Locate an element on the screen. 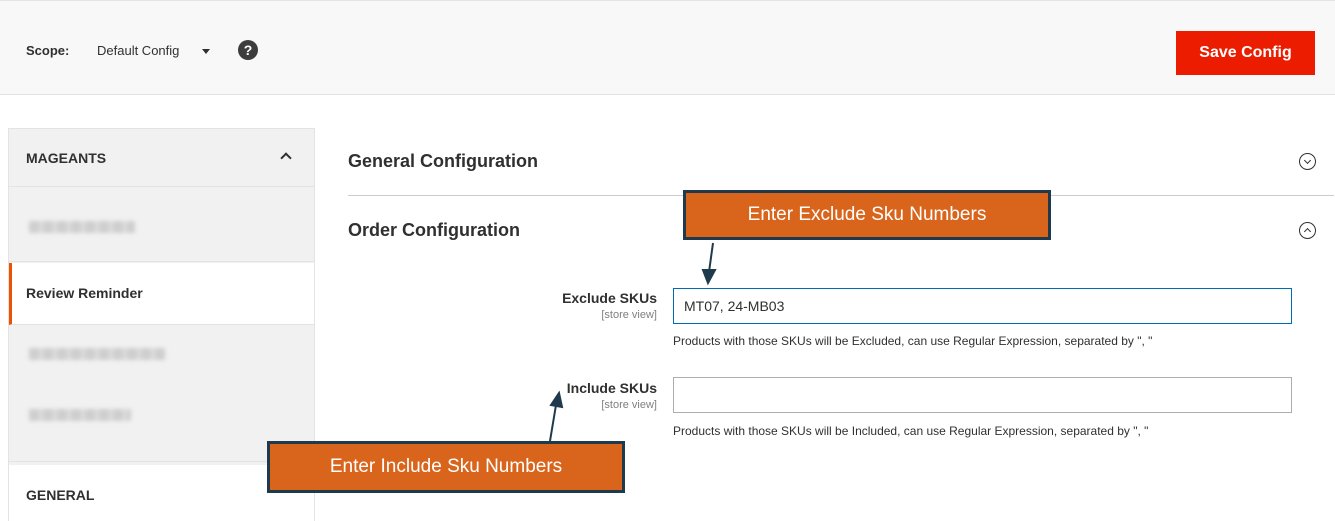 The height and width of the screenshot is (521, 1335). arrow-head-include is located at coordinates (556, 399).